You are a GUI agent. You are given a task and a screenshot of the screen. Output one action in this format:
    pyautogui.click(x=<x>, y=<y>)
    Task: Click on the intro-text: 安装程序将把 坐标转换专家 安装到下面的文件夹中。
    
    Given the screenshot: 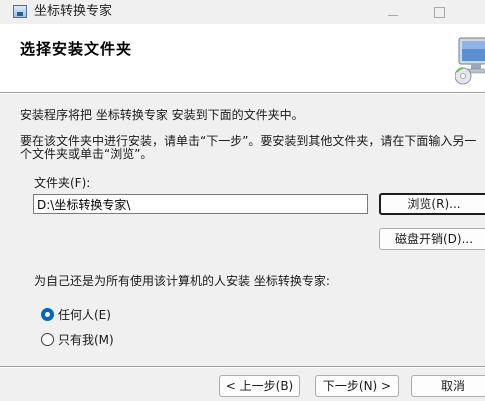 What is the action you would take?
    pyautogui.click(x=162, y=115)
    